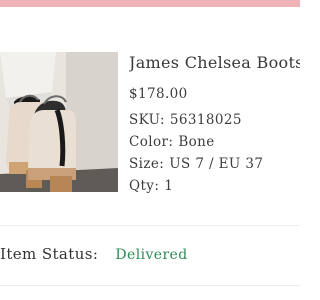 The width and height of the screenshot is (320, 300). What do you see at coordinates (49, 254) in the screenshot?
I see `item-status-label: Item Status:` at bounding box center [49, 254].